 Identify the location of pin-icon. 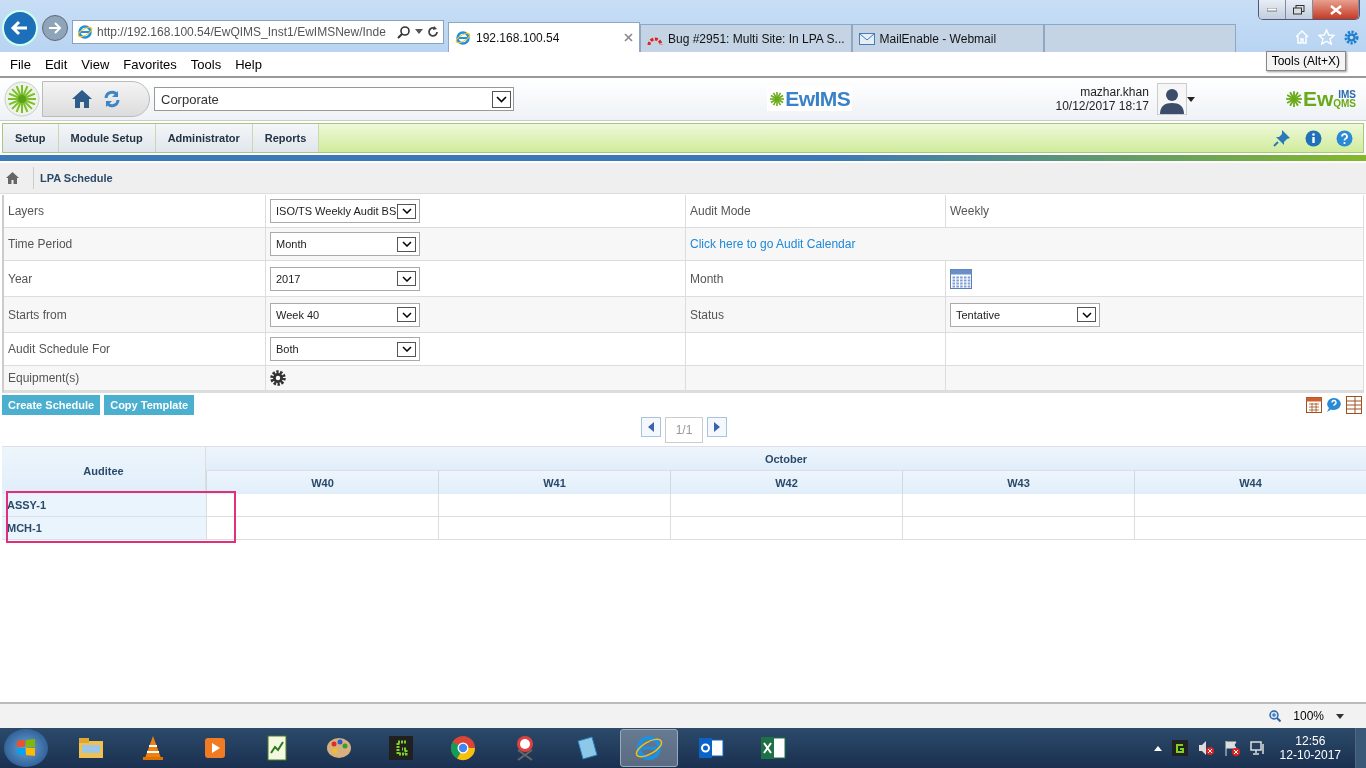
(1282, 138).